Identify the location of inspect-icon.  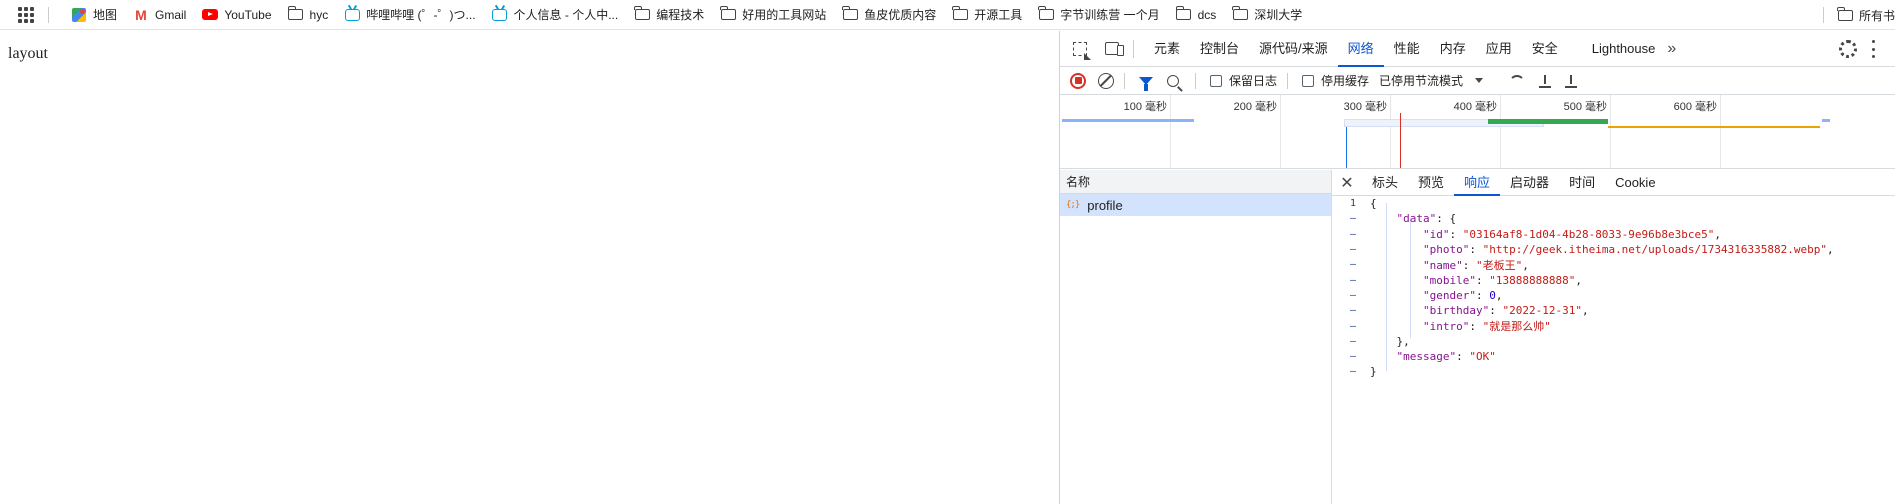
(1080, 48).